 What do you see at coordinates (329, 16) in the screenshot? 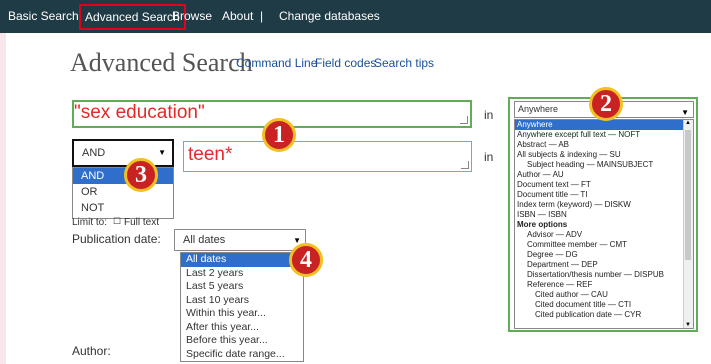
I see `nav-change-databases: Change databases` at bounding box center [329, 16].